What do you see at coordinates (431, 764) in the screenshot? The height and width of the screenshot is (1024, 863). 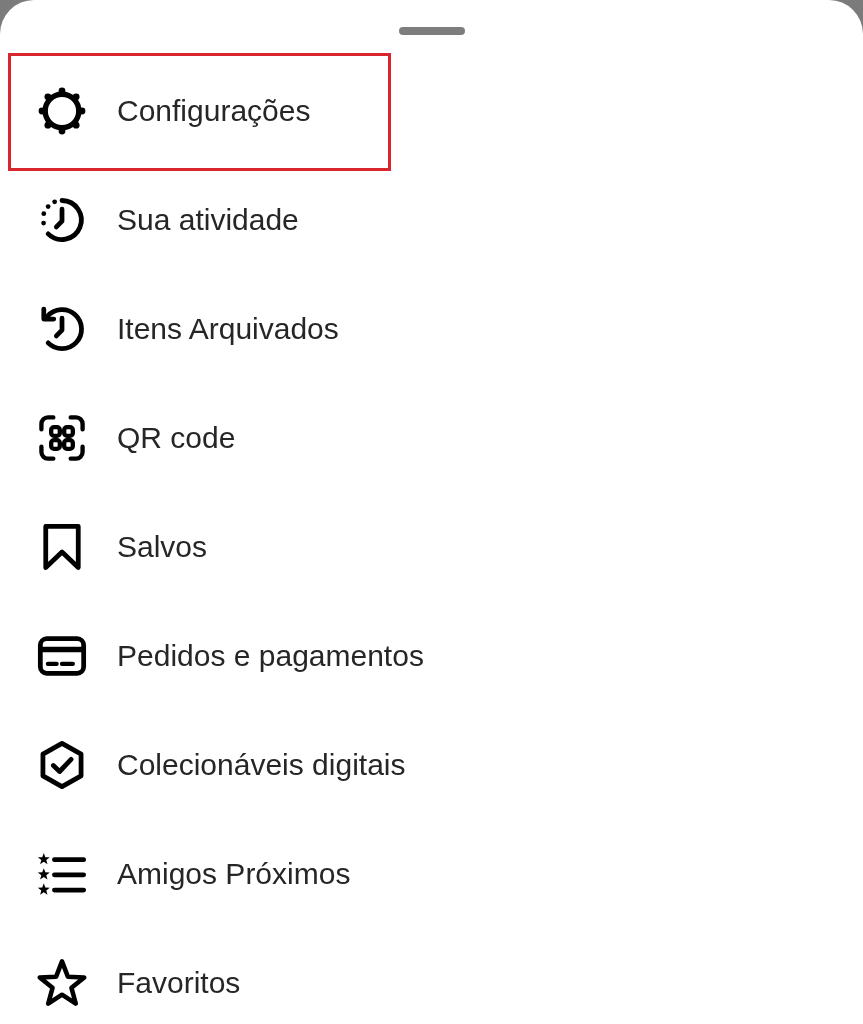 I see `menu-item: Colecionáveis digitais` at bounding box center [431, 764].